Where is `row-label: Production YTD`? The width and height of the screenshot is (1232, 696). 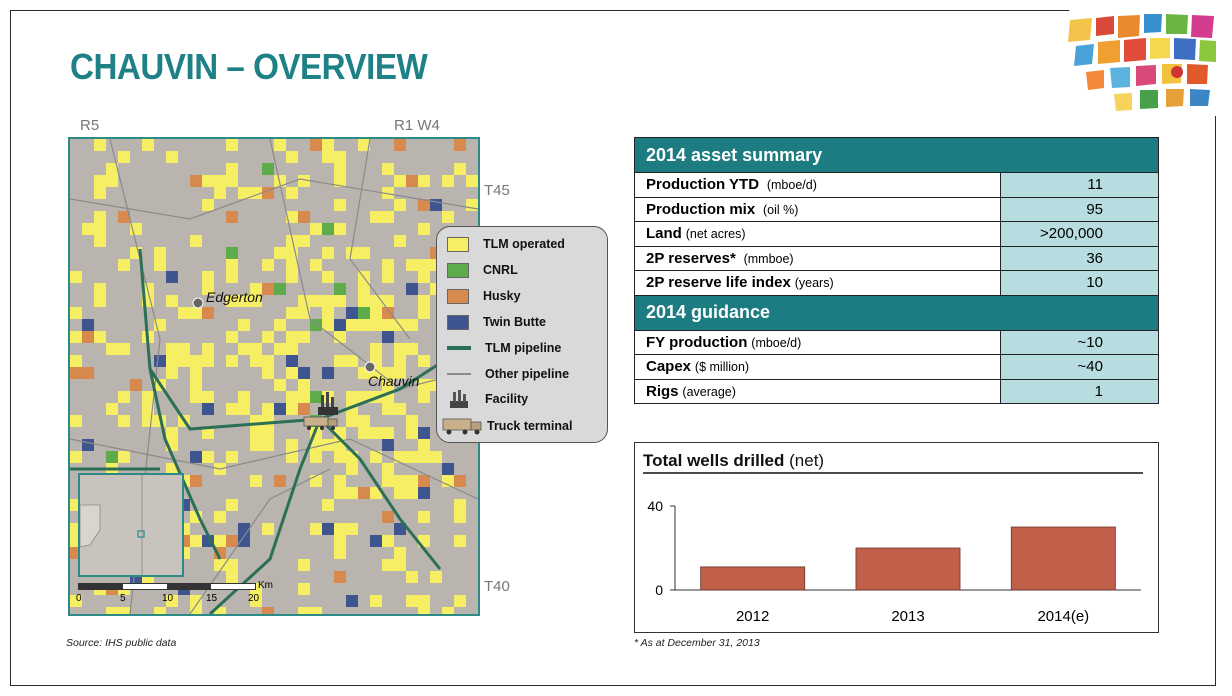 row-label: Production YTD is located at coordinates (703, 185).